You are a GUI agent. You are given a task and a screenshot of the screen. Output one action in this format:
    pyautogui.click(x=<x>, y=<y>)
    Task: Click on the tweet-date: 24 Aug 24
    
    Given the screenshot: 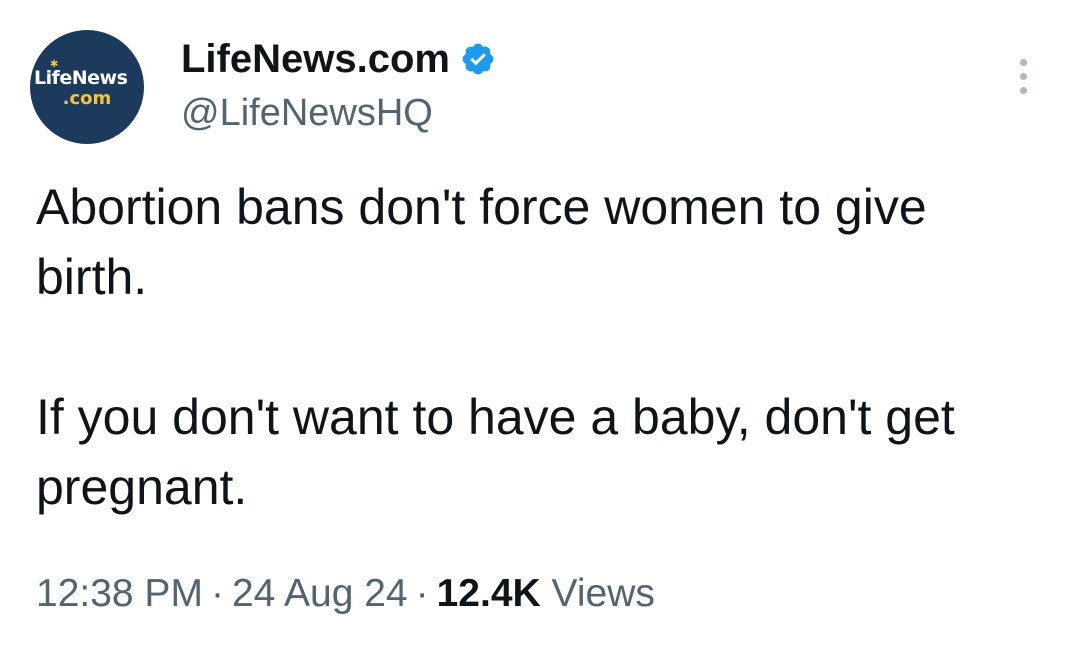 What is the action you would take?
    pyautogui.click(x=320, y=593)
    